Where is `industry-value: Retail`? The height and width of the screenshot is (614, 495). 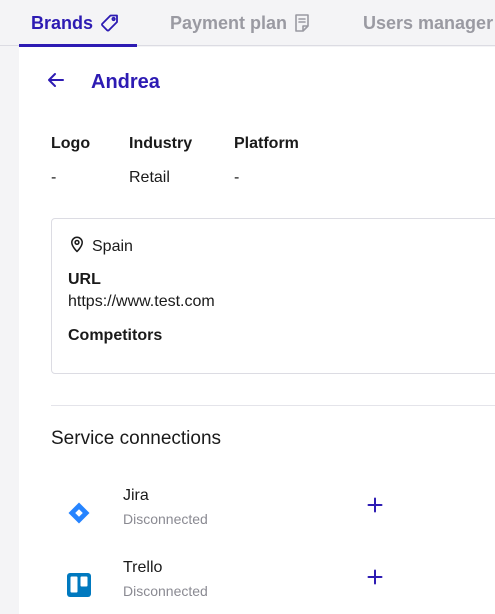
industry-value: Retail is located at coordinates (149, 177).